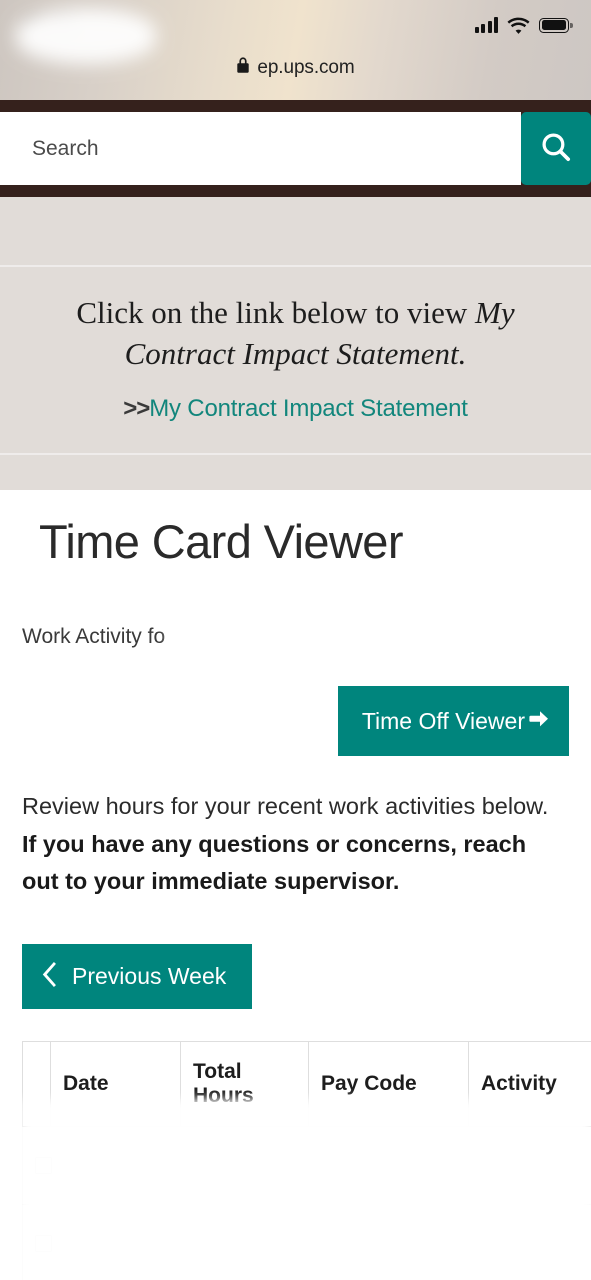  I want to click on timecard-table-head: Date Total Hours Pay Code Activity, so click(306, 1084).